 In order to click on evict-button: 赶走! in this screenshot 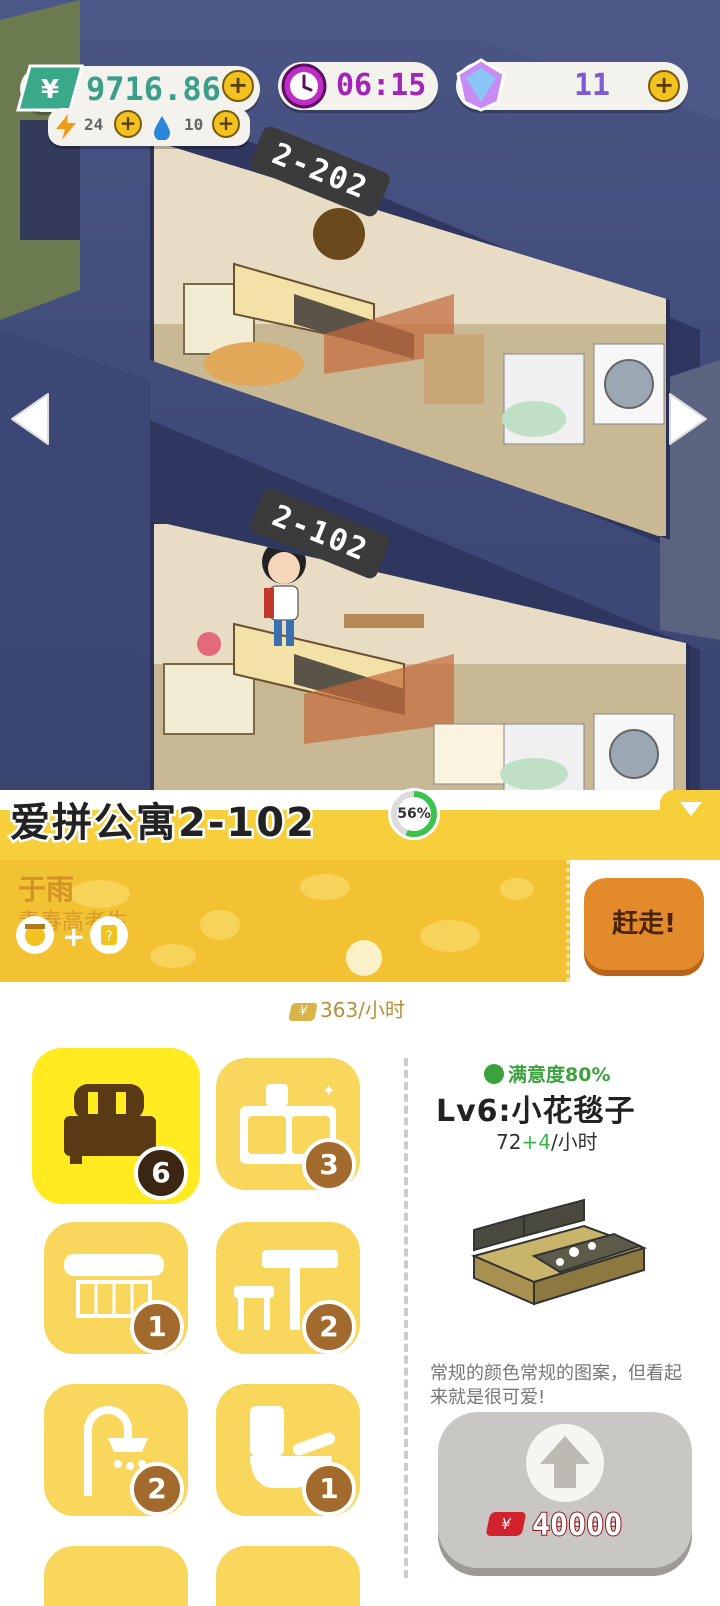, I will do `click(644, 924)`.